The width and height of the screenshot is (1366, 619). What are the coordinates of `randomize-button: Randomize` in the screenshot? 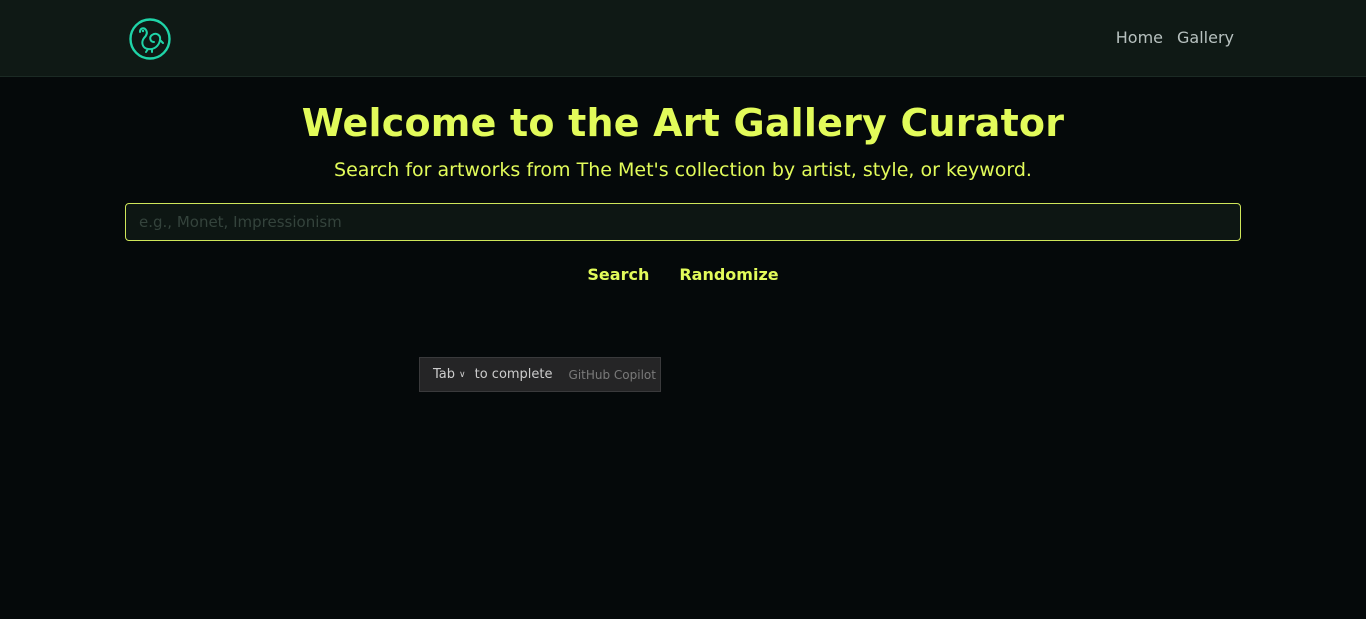 It's located at (728, 274).